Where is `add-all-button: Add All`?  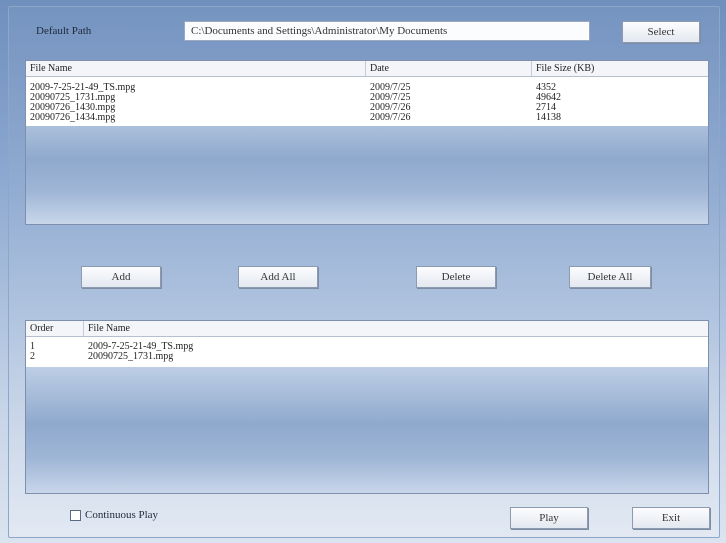 add-all-button: Add All is located at coordinates (278, 277).